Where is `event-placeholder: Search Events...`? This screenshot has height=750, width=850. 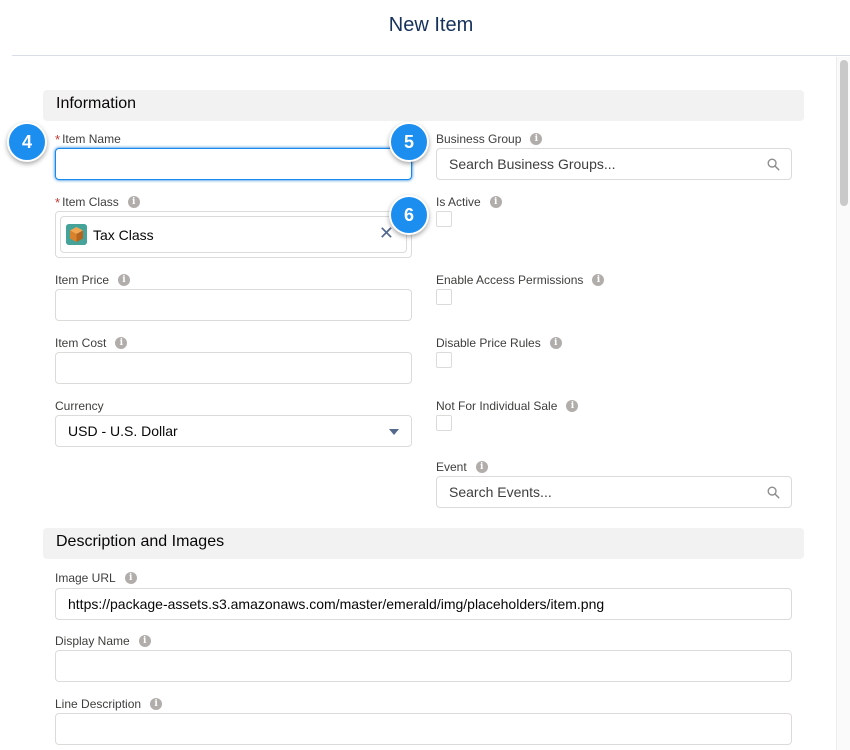 event-placeholder: Search Events... is located at coordinates (500, 492).